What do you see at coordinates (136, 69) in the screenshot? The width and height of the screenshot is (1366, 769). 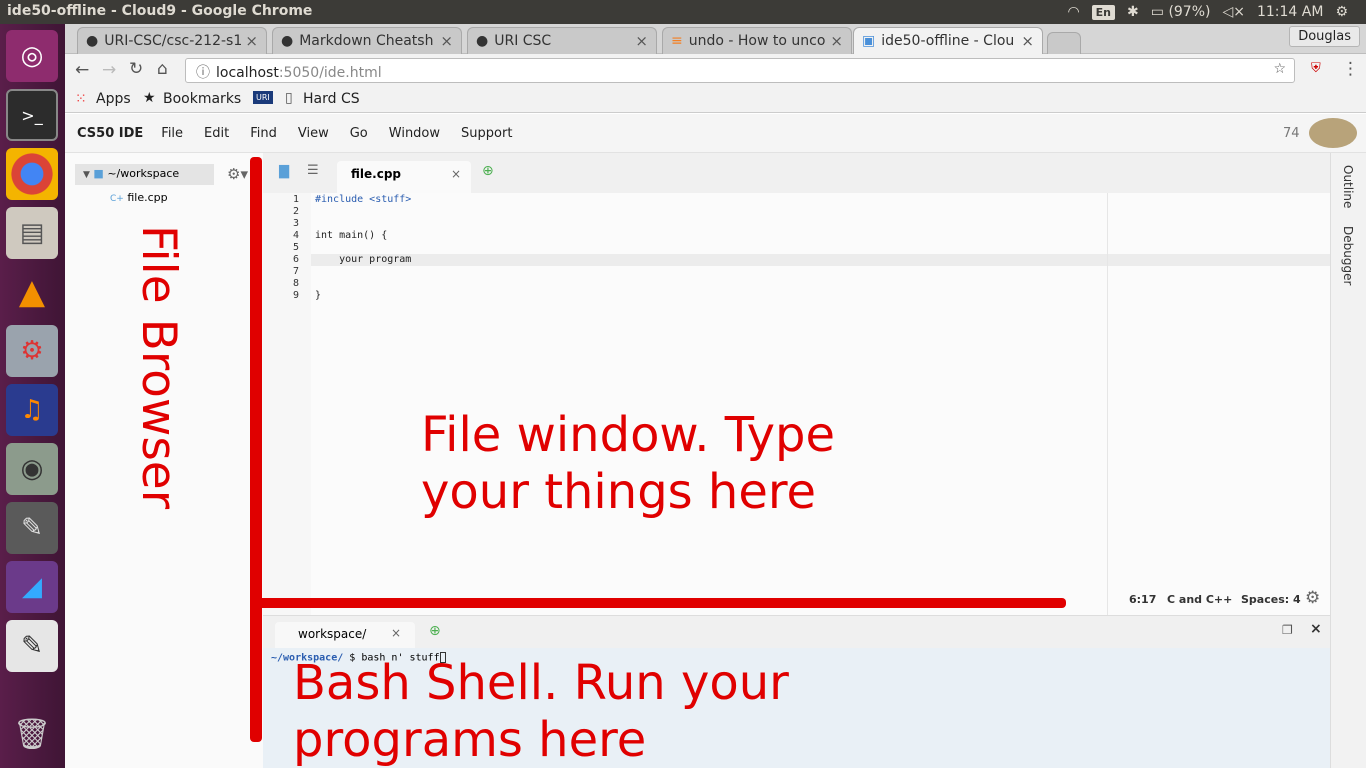 I see `reload-icon: ↻` at bounding box center [136, 69].